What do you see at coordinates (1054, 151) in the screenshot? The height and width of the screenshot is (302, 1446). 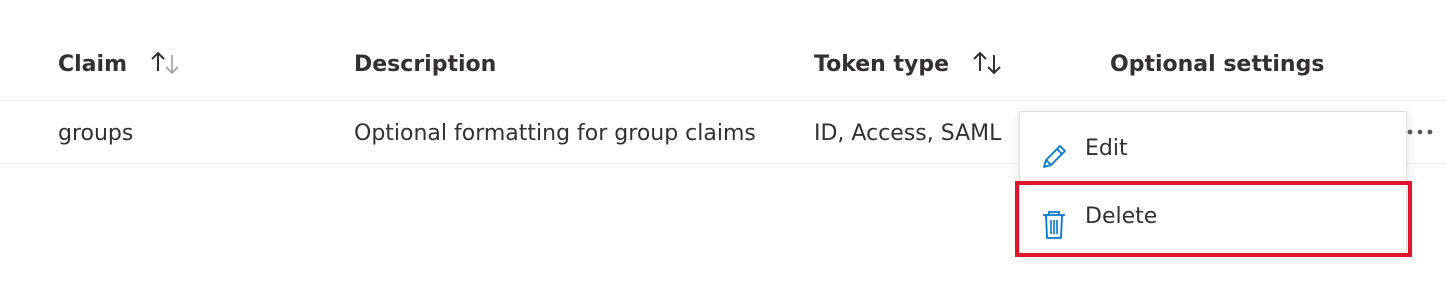 I see `pencil-icon` at bounding box center [1054, 151].